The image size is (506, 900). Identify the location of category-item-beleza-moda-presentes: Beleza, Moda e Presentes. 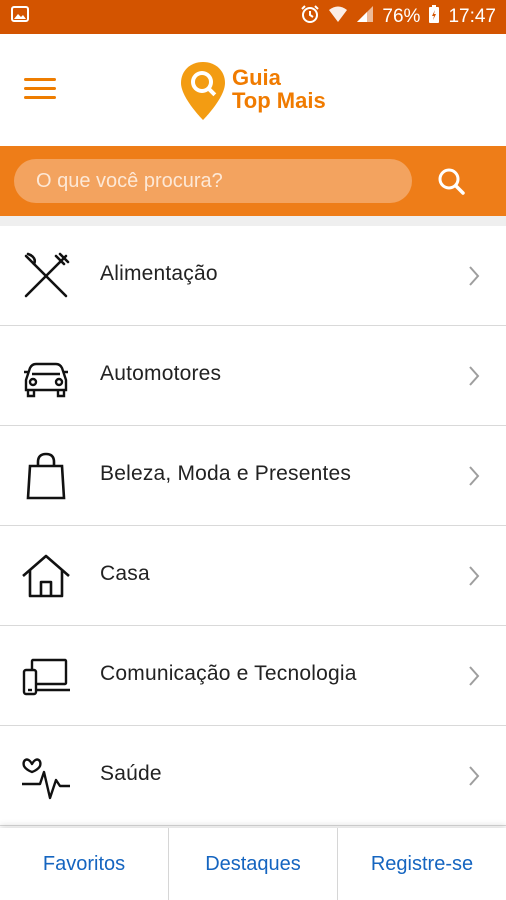
(253, 476).